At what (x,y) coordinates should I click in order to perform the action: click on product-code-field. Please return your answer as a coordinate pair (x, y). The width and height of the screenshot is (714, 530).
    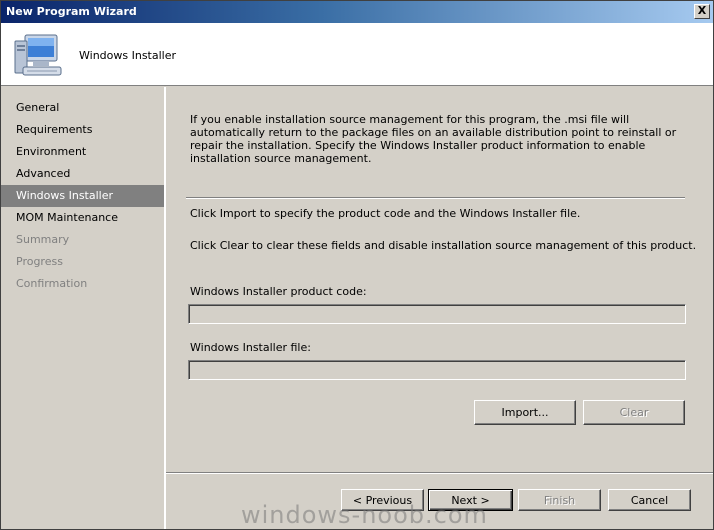
    Looking at the image, I should click on (437, 314).